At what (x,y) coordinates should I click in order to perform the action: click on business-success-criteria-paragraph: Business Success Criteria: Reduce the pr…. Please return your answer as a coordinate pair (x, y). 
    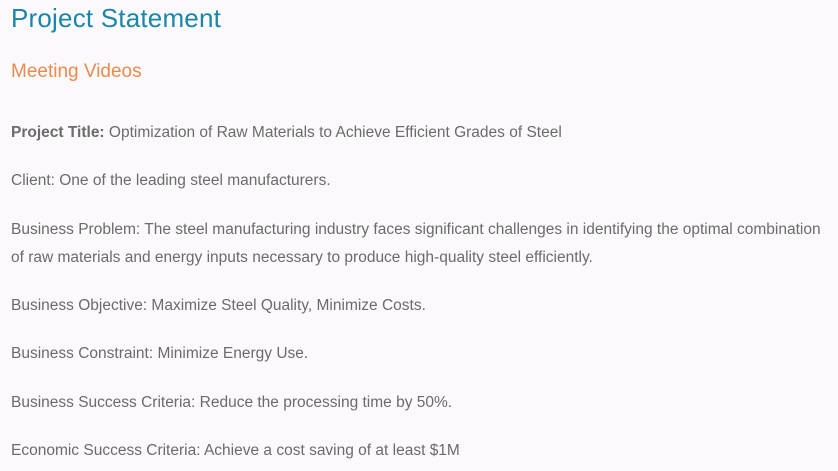
    Looking at the image, I should click on (232, 402).